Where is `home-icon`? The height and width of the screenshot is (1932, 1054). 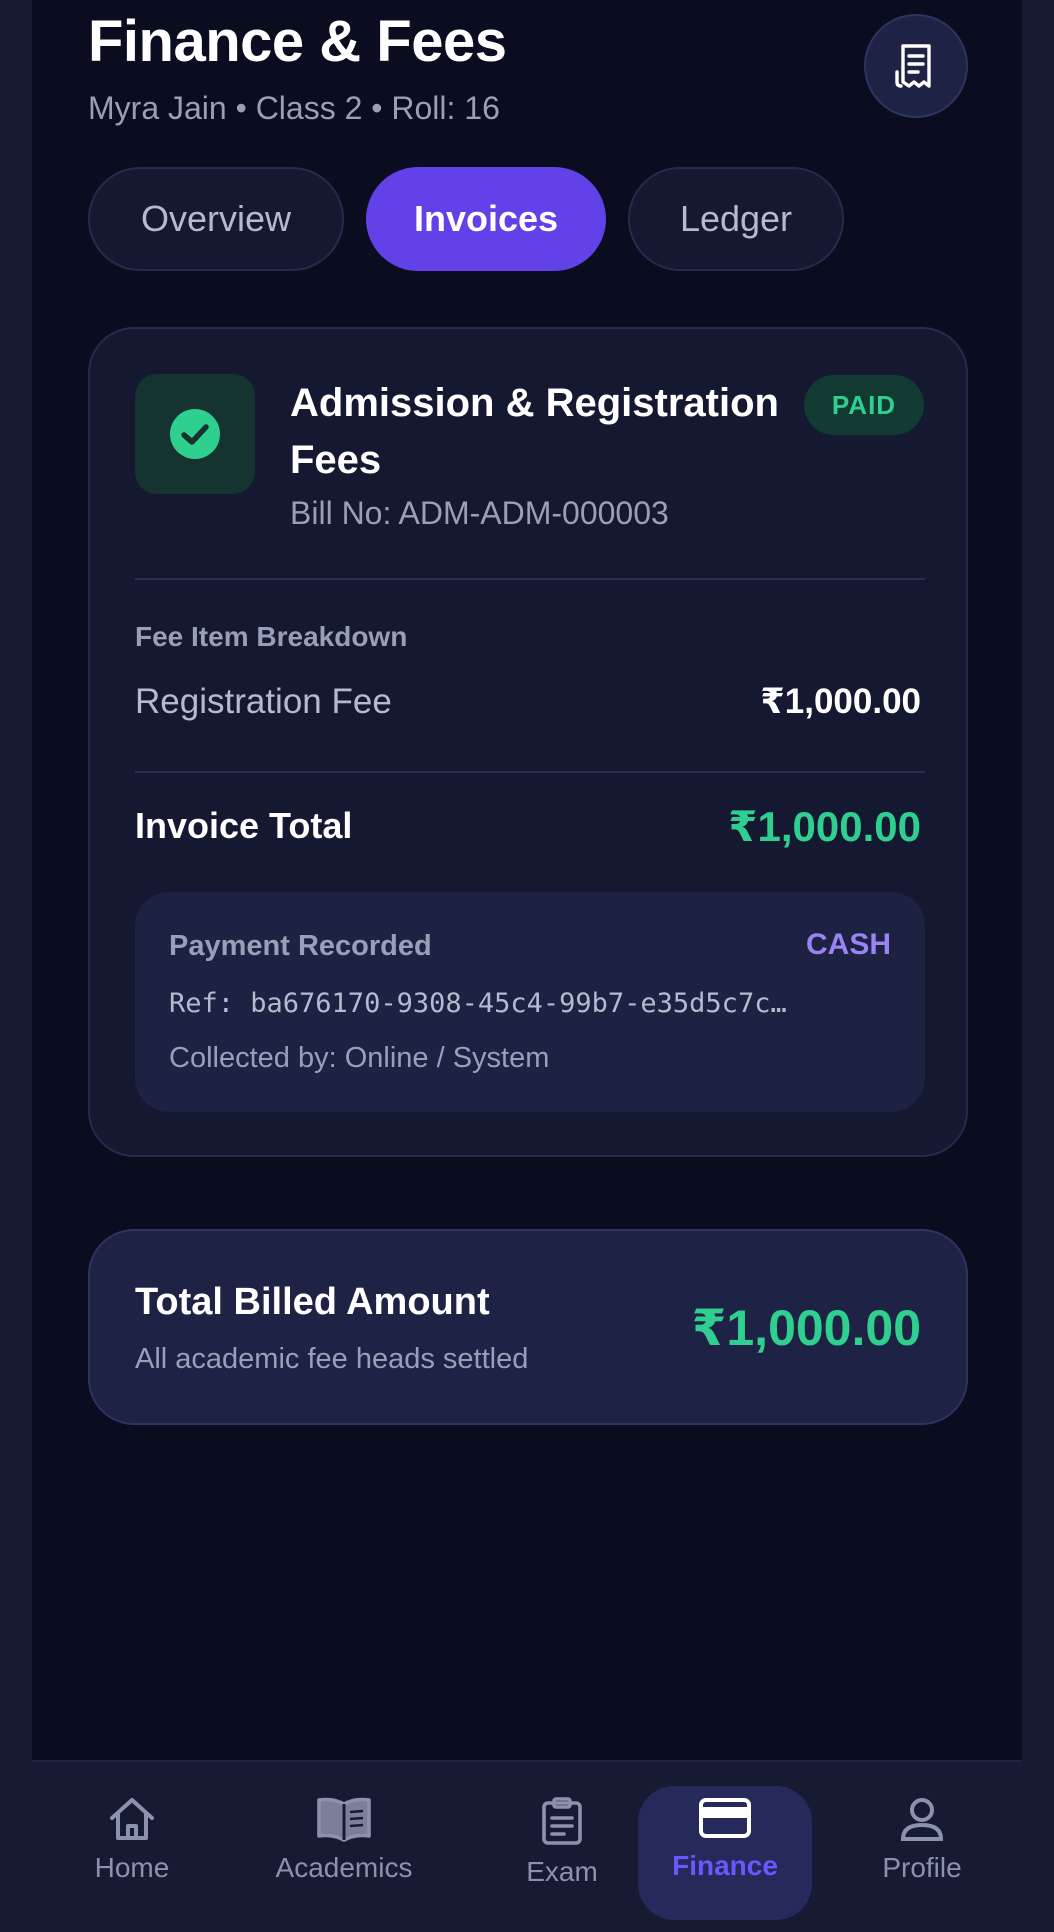
home-icon is located at coordinates (132, 1819).